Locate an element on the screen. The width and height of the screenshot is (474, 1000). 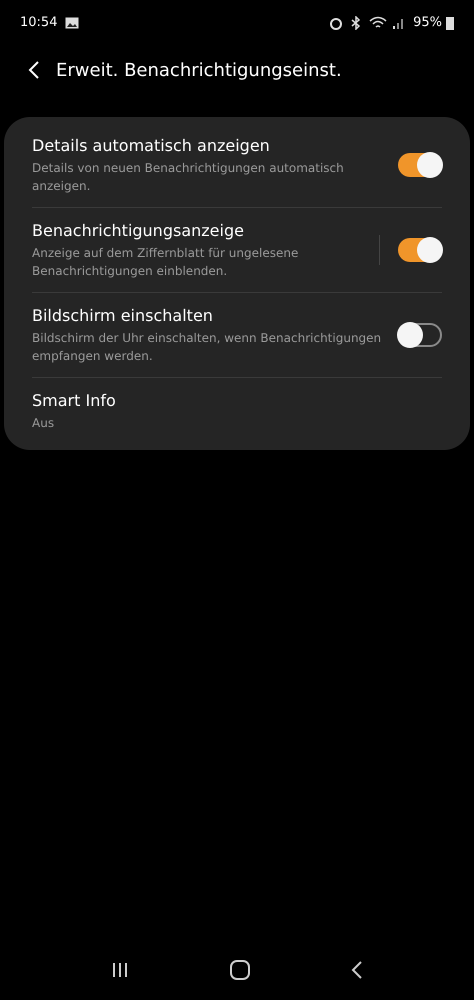
image-icon is located at coordinates (72, 22).